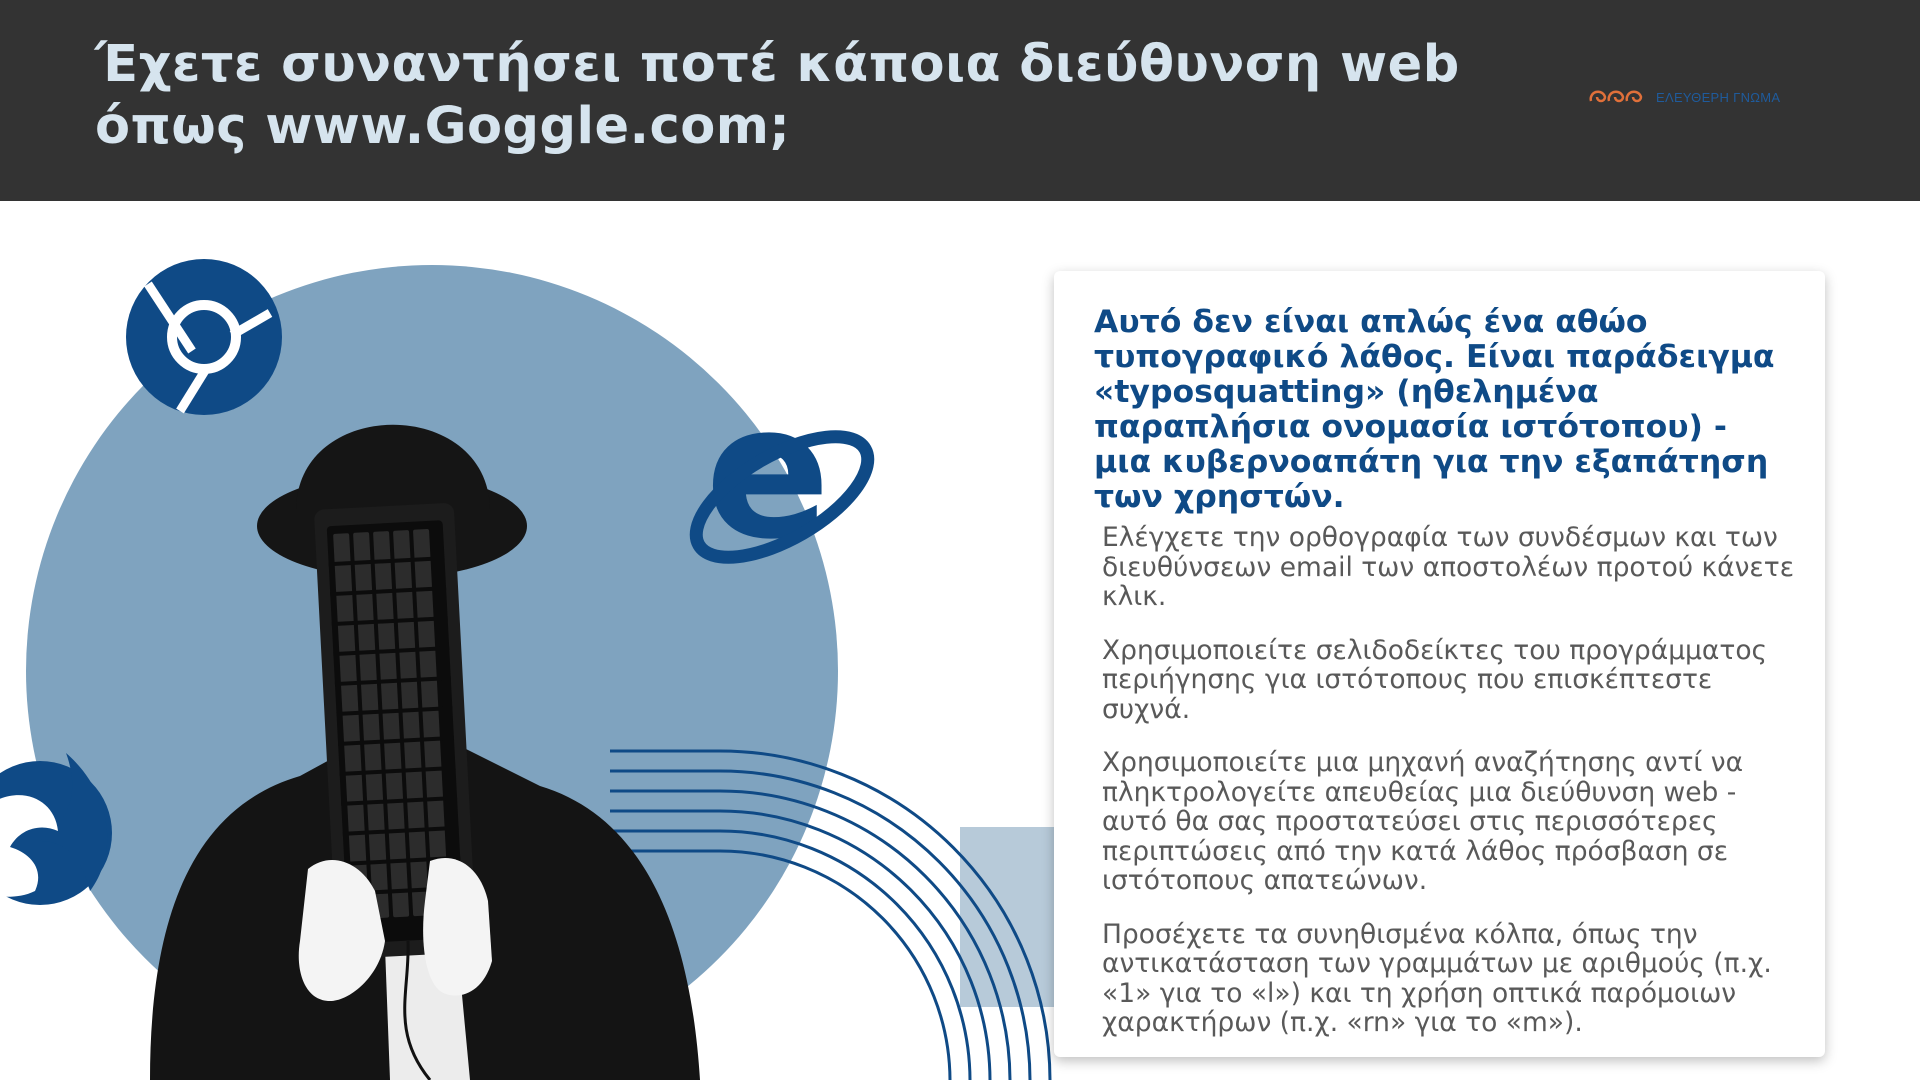  I want to click on chrome-icon, so click(204, 337).